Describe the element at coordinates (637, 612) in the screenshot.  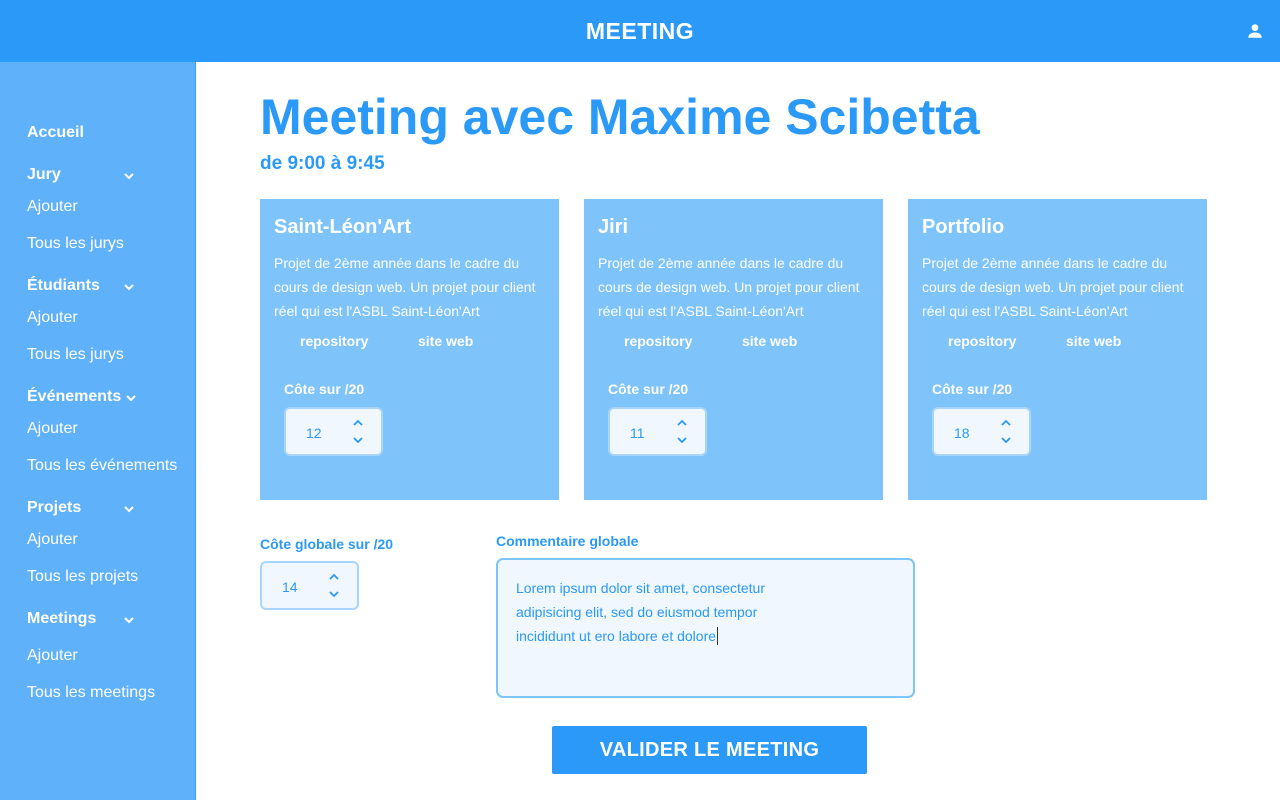
I see `comment-line: adipisicing elit, sed do eiusmod tempor` at that location.